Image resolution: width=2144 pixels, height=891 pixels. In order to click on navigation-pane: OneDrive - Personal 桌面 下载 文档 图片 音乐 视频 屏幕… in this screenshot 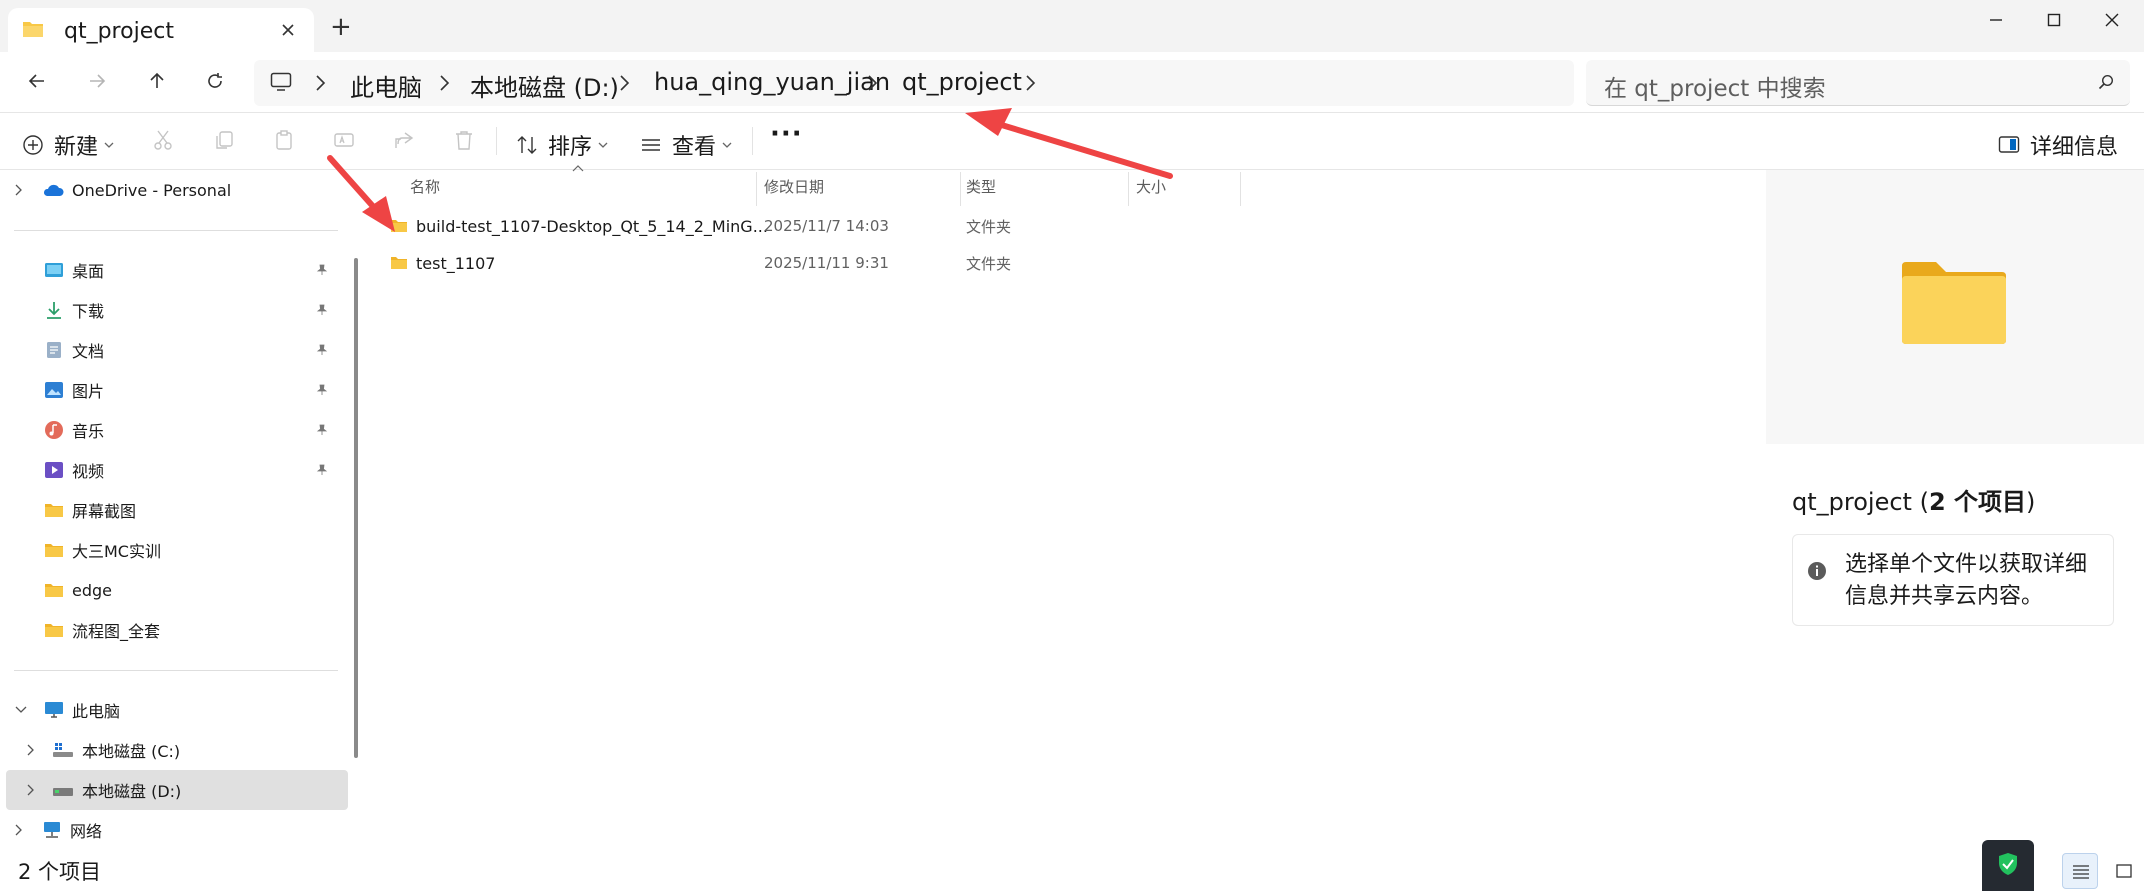, I will do `click(178, 510)`.